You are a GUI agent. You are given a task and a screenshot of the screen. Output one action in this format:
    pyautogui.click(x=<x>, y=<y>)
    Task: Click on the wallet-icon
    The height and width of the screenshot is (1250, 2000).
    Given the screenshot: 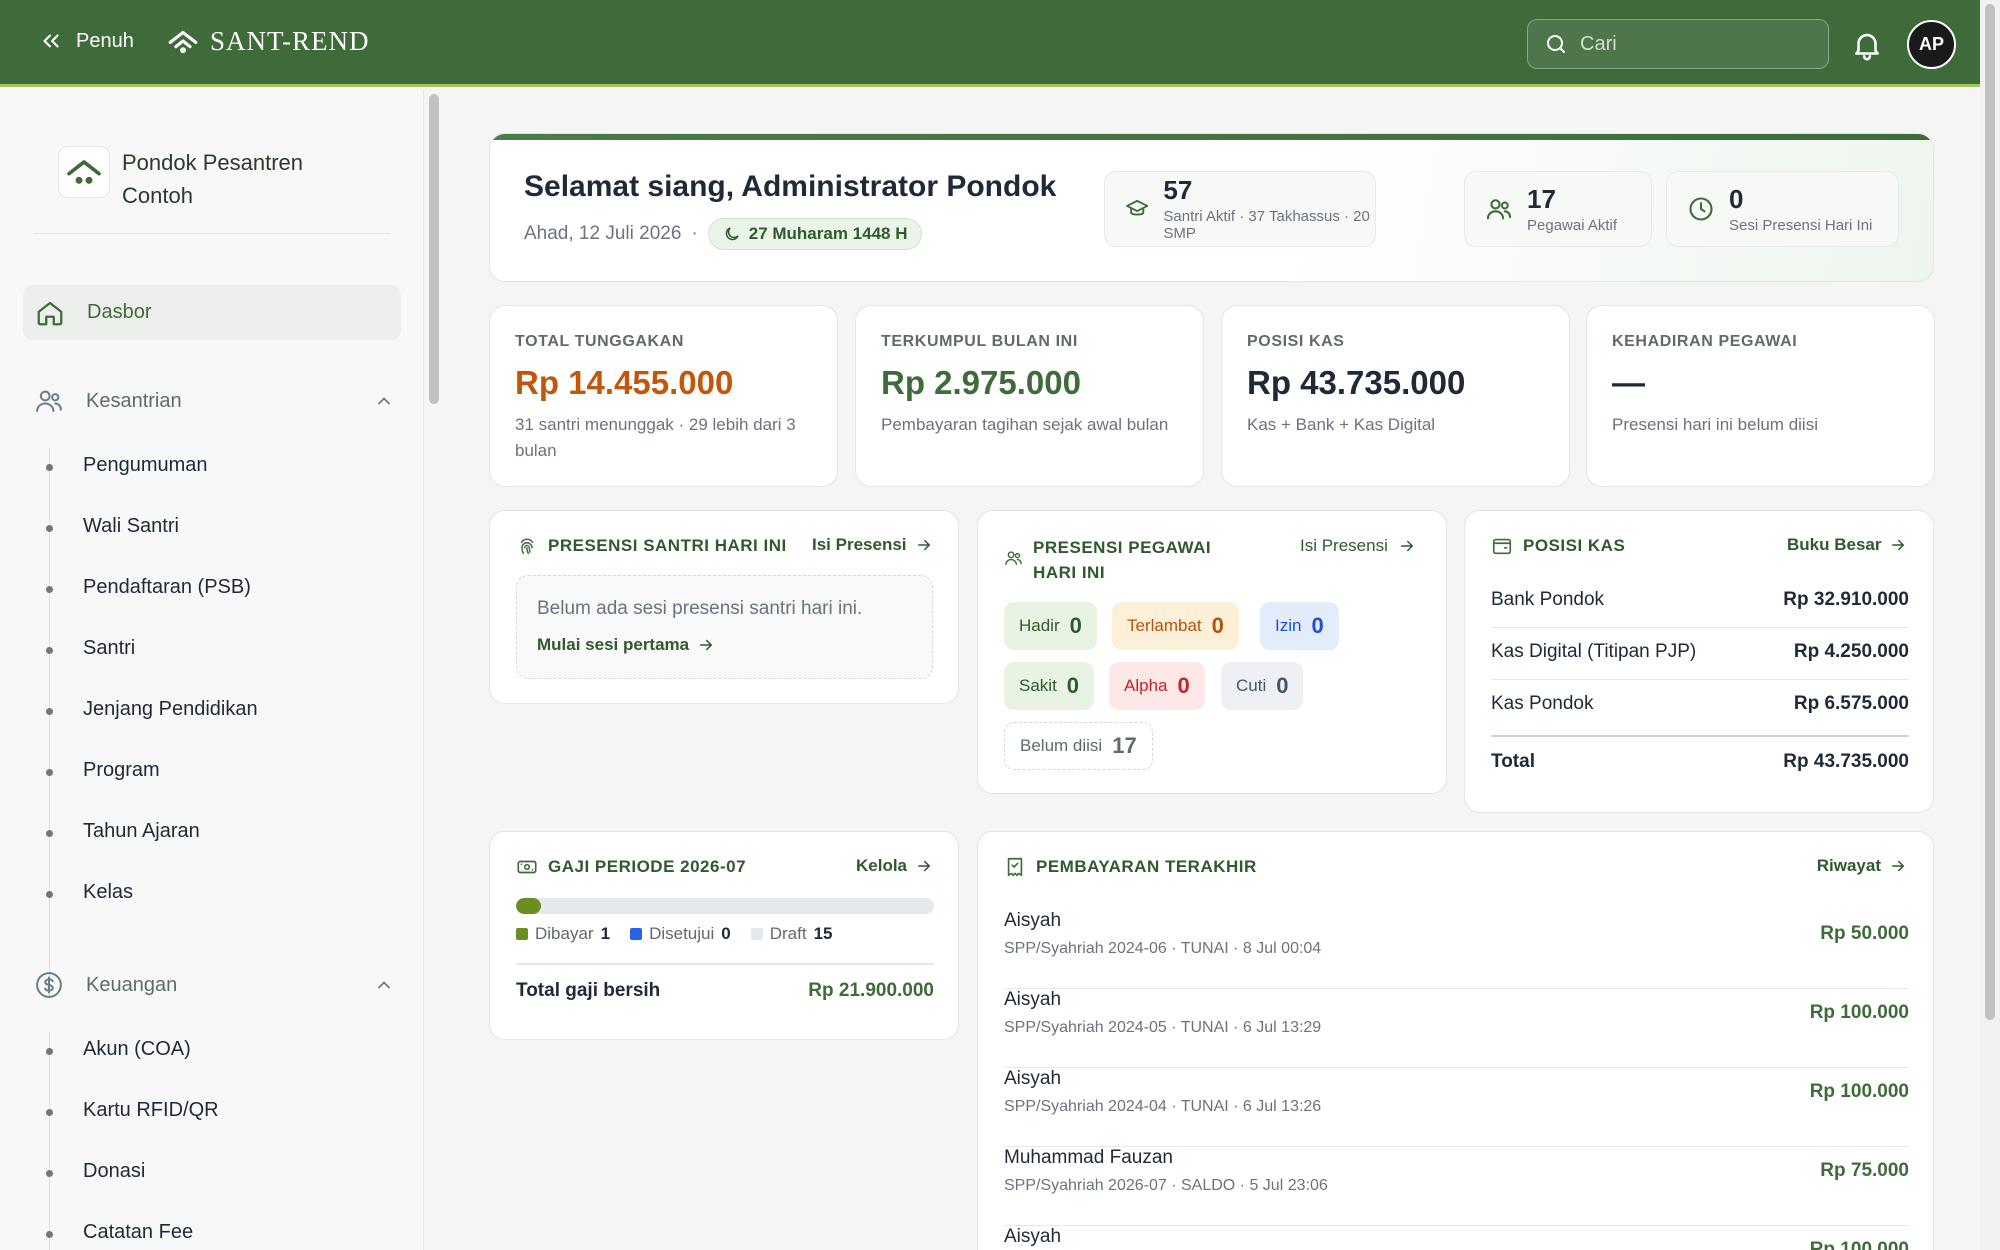 What is the action you would take?
    pyautogui.click(x=1502, y=546)
    